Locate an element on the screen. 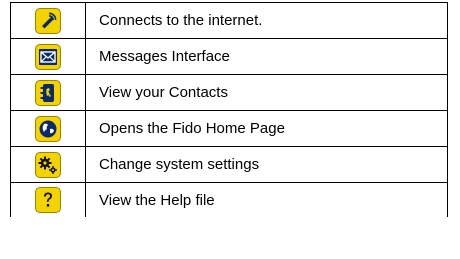 The image size is (460, 259). question-mark-icon is located at coordinates (48, 200).